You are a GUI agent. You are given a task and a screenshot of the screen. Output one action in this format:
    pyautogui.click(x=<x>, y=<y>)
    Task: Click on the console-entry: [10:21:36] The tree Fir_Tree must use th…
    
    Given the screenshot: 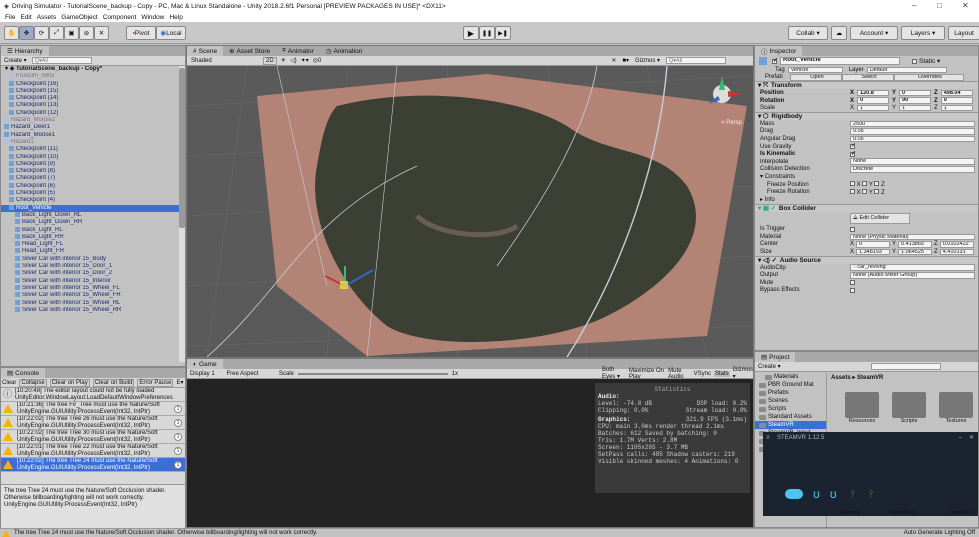 What is the action you would take?
    pyautogui.click(x=93, y=409)
    